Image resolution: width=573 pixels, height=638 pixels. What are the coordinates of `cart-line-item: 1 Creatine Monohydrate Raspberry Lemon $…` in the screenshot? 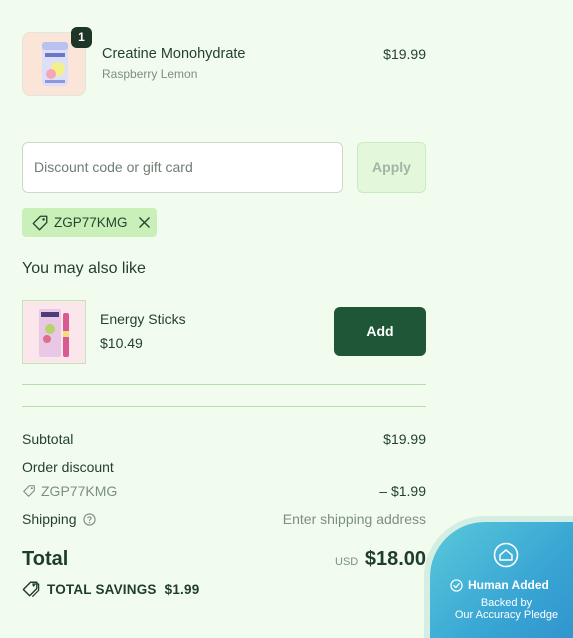 It's located at (224, 61).